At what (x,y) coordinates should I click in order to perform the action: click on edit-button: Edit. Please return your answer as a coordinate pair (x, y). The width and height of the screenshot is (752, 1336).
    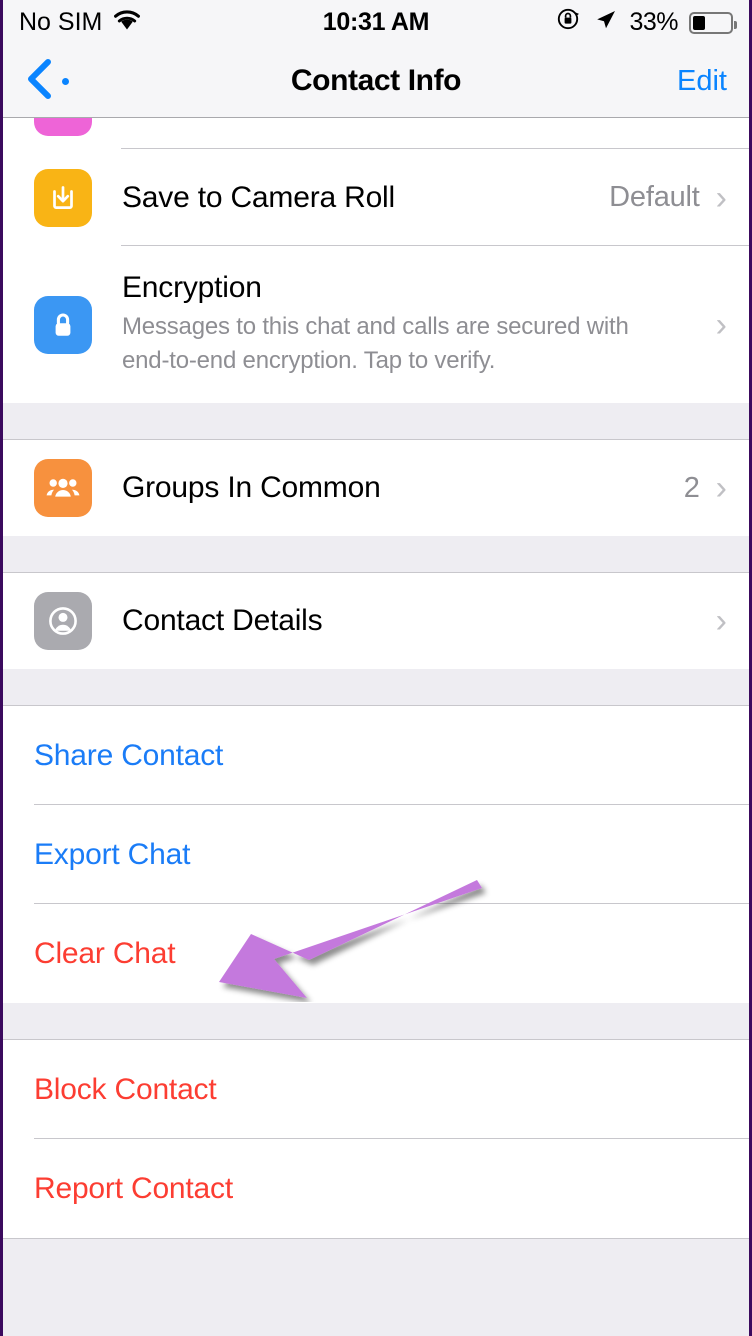
    Looking at the image, I should click on (702, 81).